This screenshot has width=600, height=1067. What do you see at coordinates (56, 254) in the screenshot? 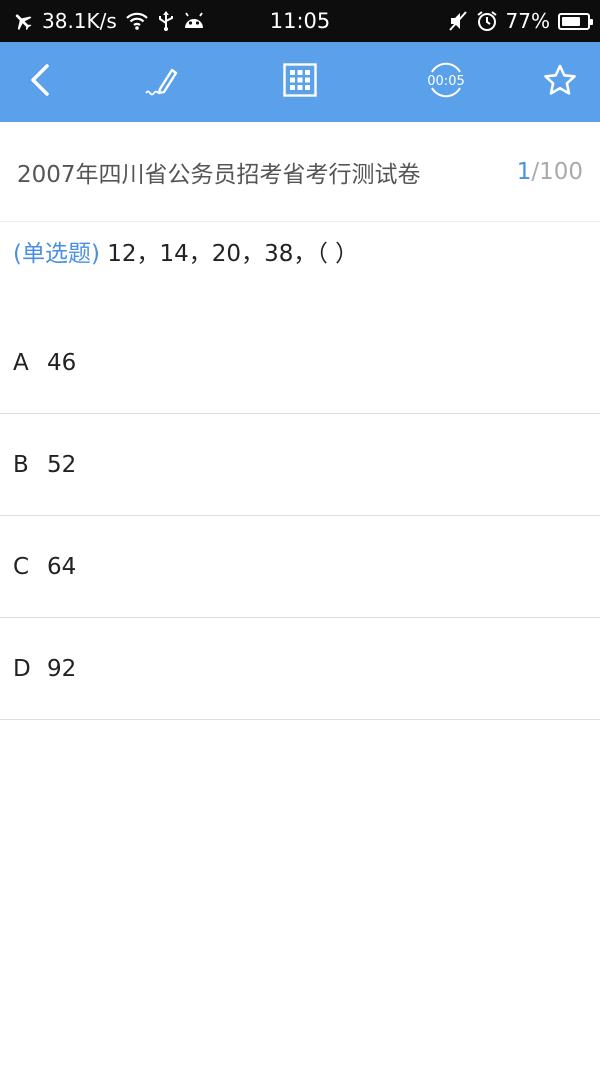
I see `question-type: (单选题)` at bounding box center [56, 254].